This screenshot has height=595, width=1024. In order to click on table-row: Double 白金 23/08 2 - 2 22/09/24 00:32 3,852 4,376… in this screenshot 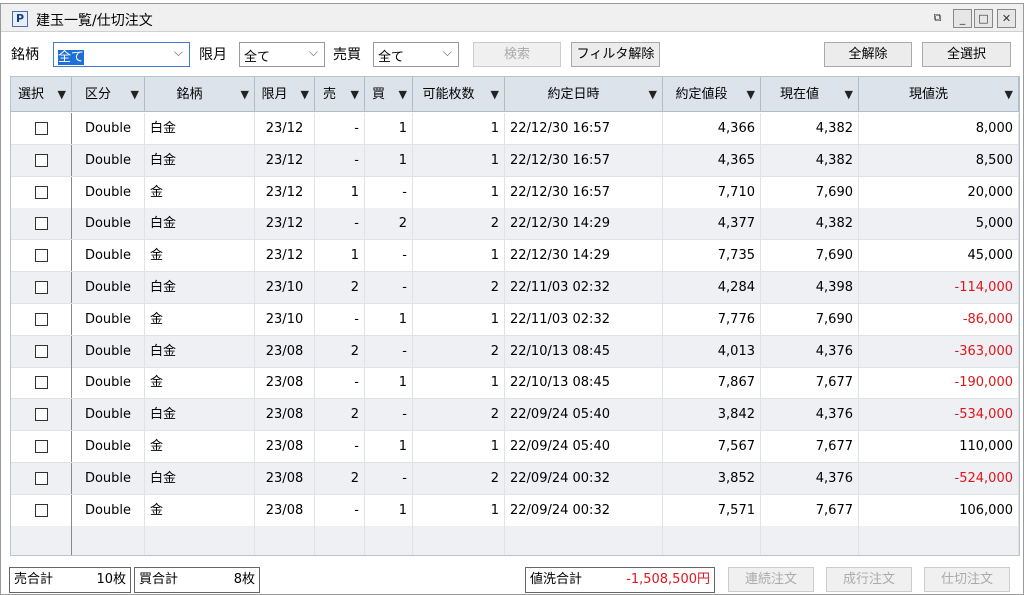, I will do `click(515, 478)`.